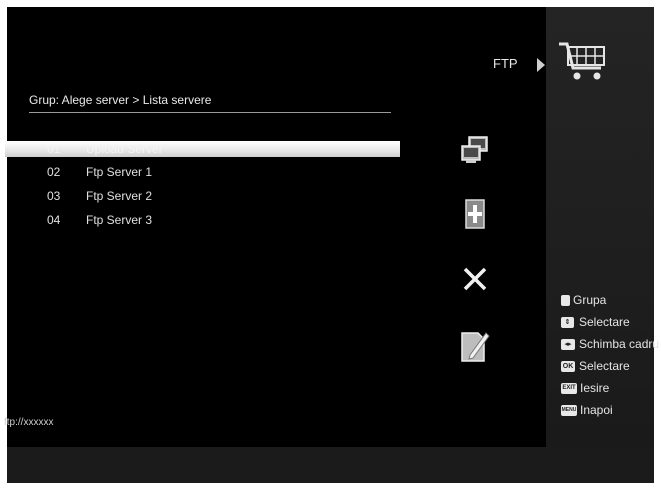  What do you see at coordinates (596, 410) in the screenshot?
I see `legend-label: Inapoi` at bounding box center [596, 410].